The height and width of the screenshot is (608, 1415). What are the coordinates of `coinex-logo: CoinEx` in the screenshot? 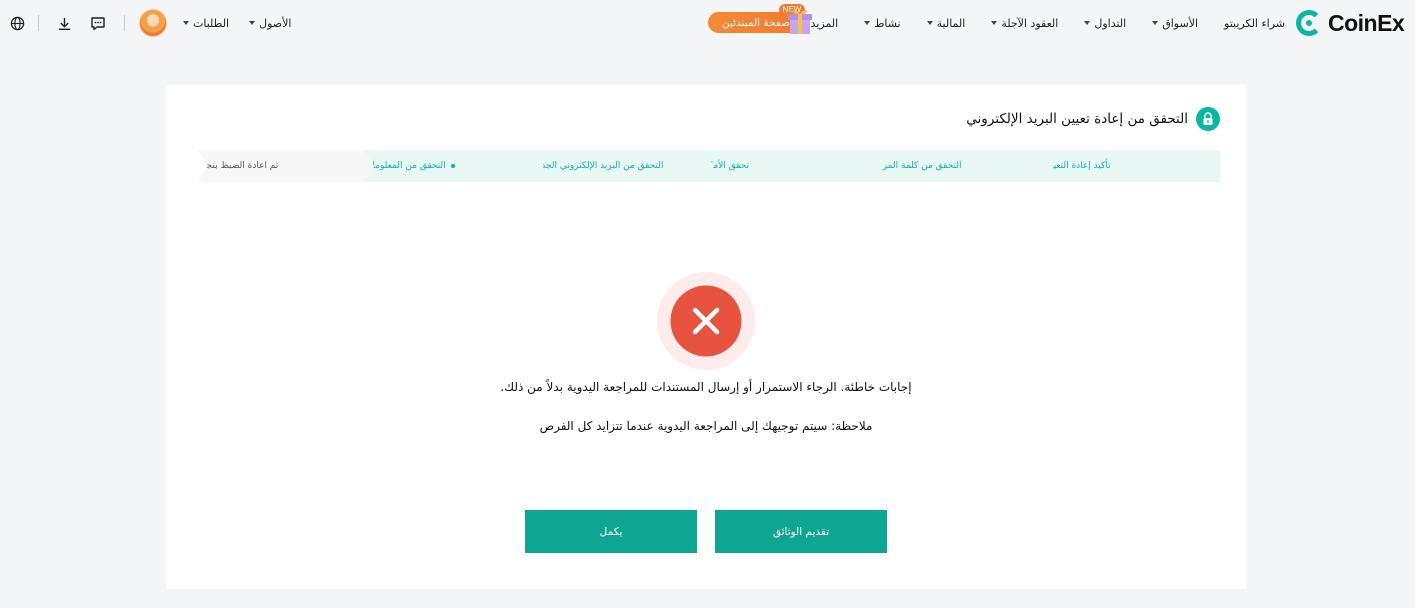 It's located at (1352, 23).